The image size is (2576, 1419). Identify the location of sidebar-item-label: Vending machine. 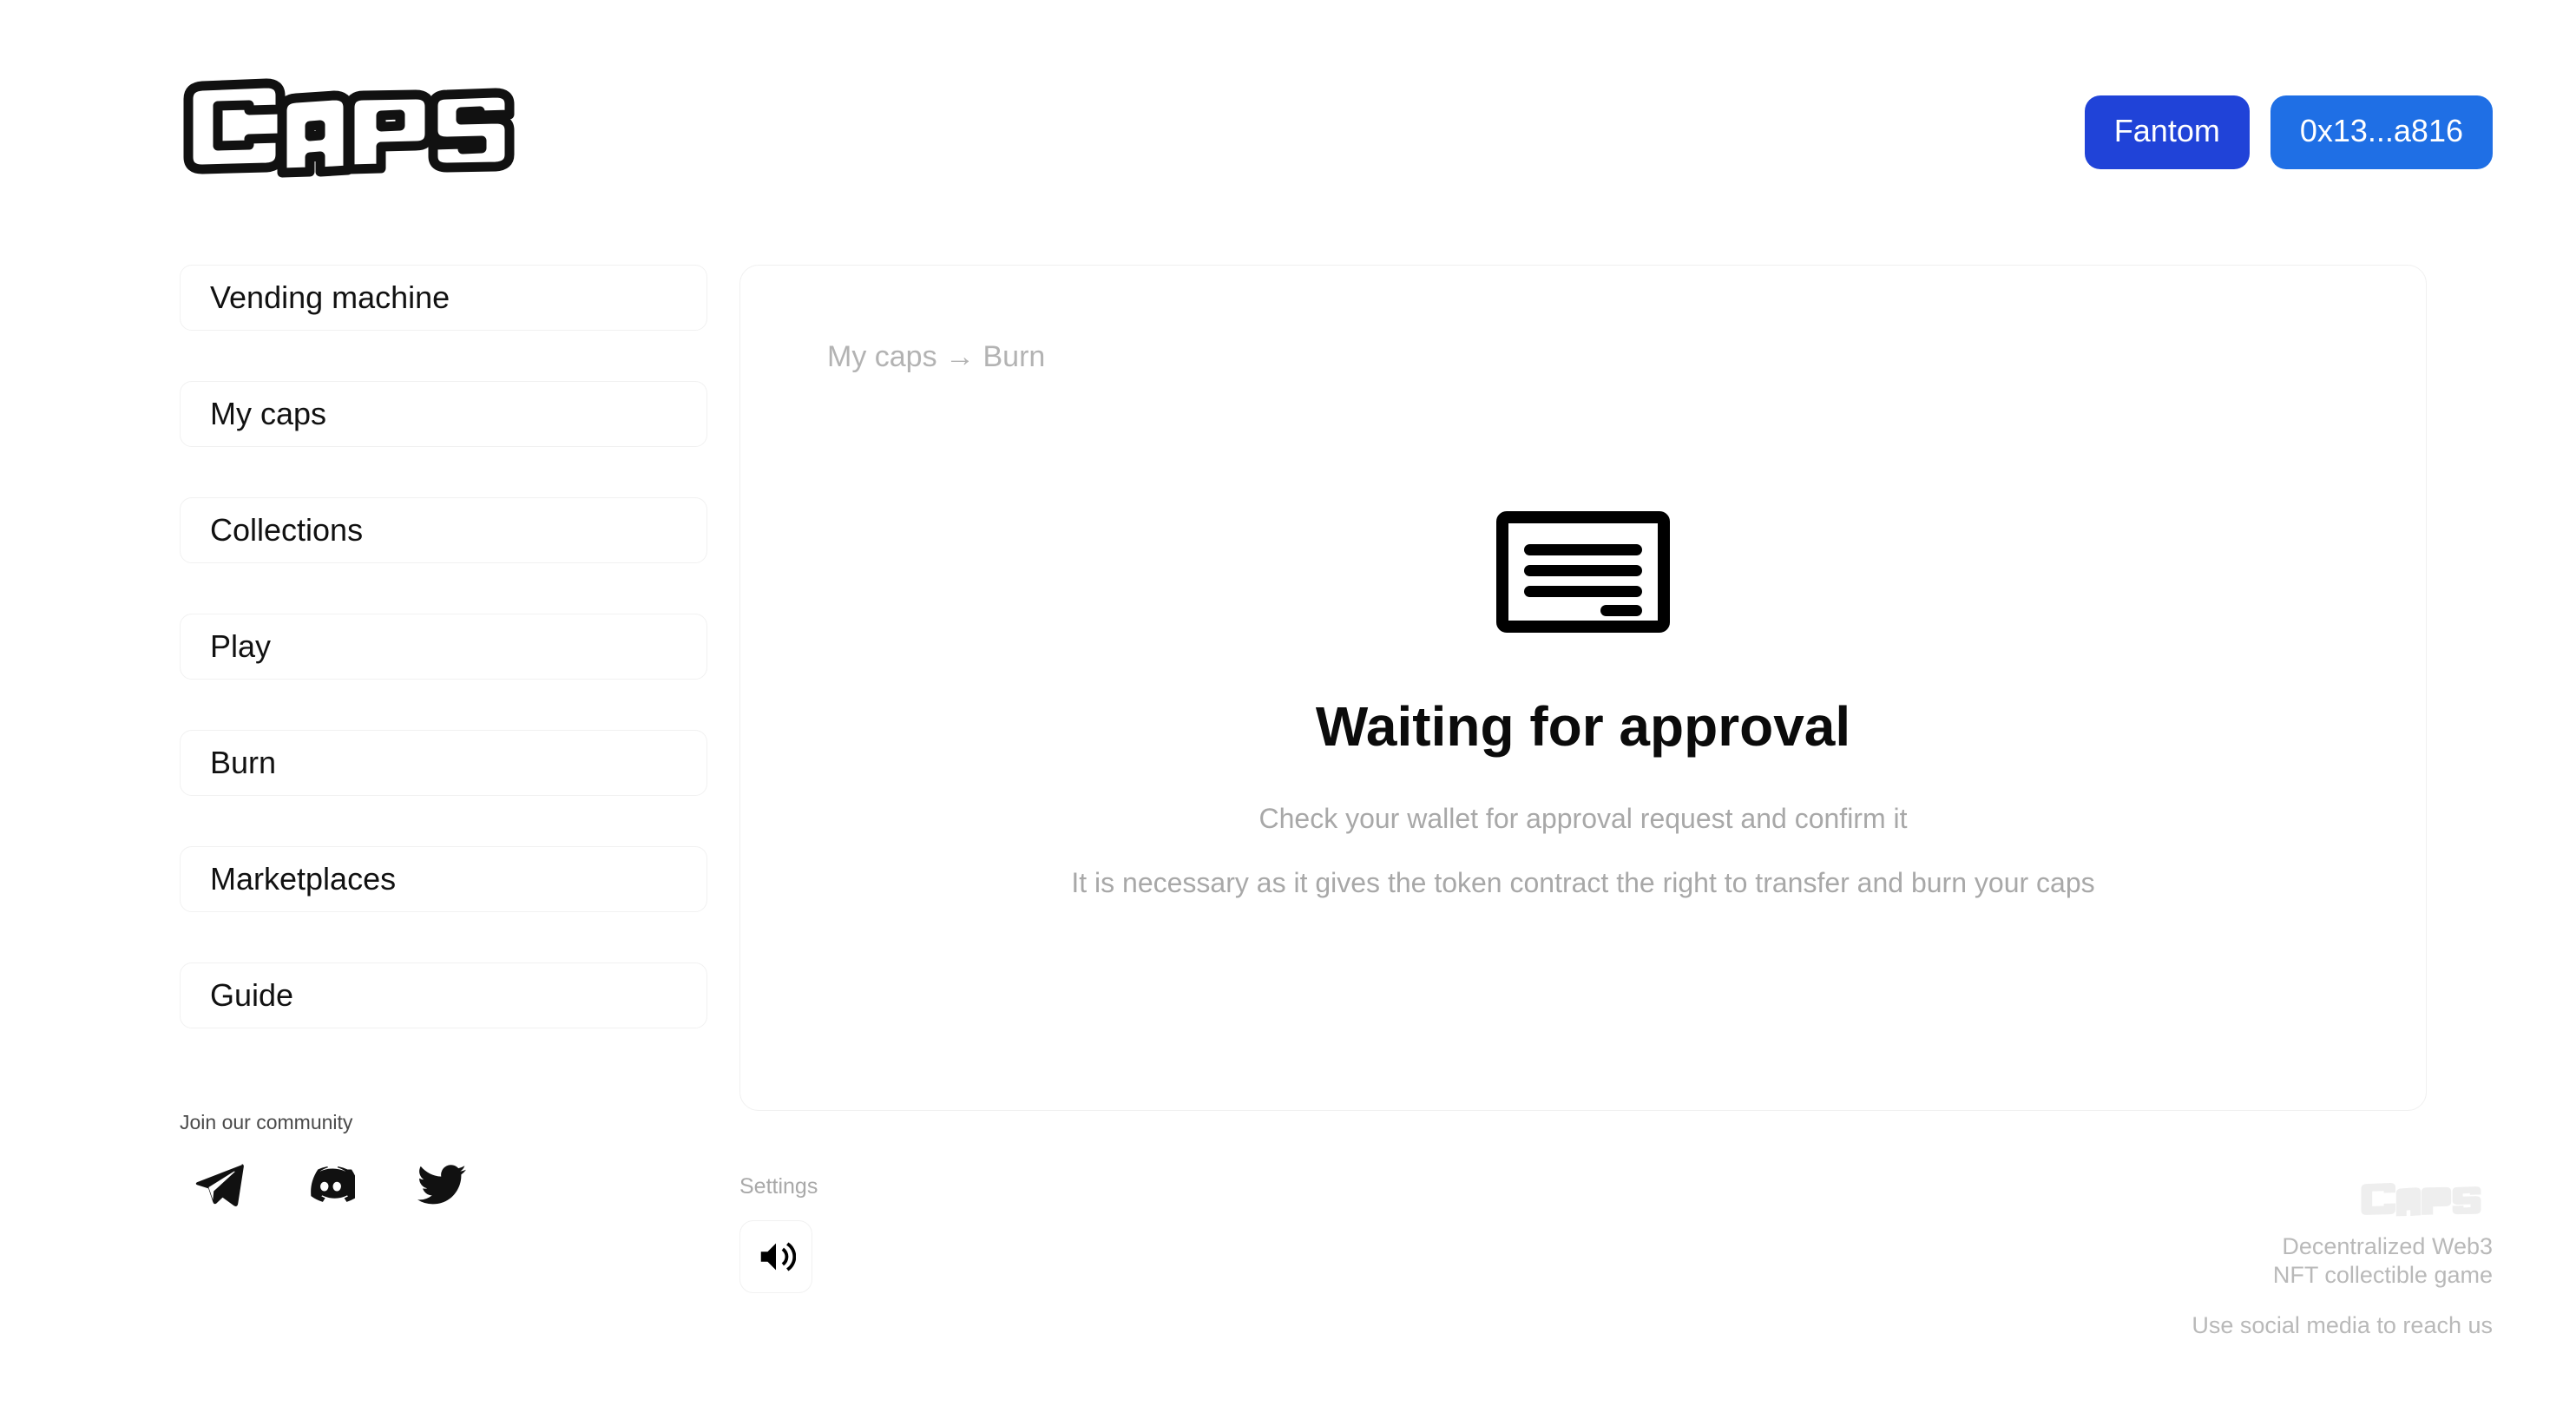
(330, 297).